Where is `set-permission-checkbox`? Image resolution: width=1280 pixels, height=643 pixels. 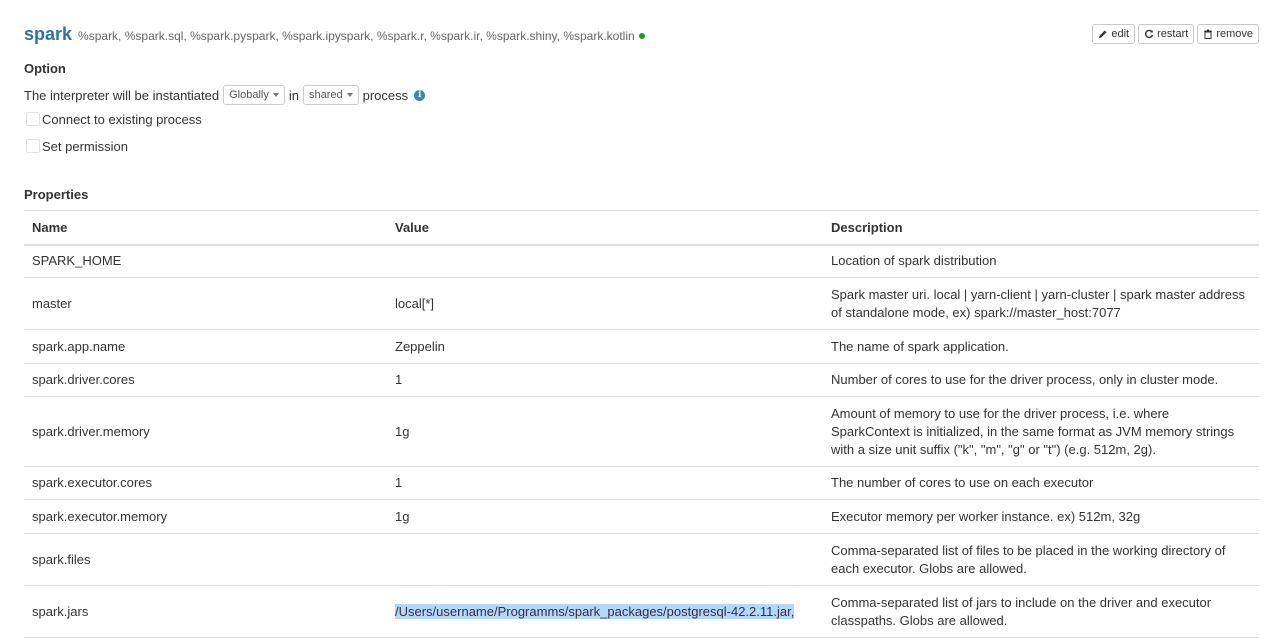 set-permission-checkbox is located at coordinates (33, 146).